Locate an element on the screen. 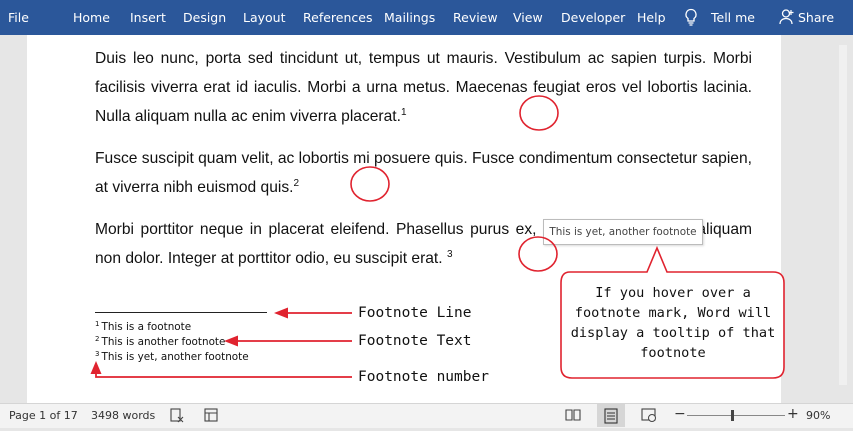 This screenshot has width=853, height=431. web-layout-icon is located at coordinates (649, 416).